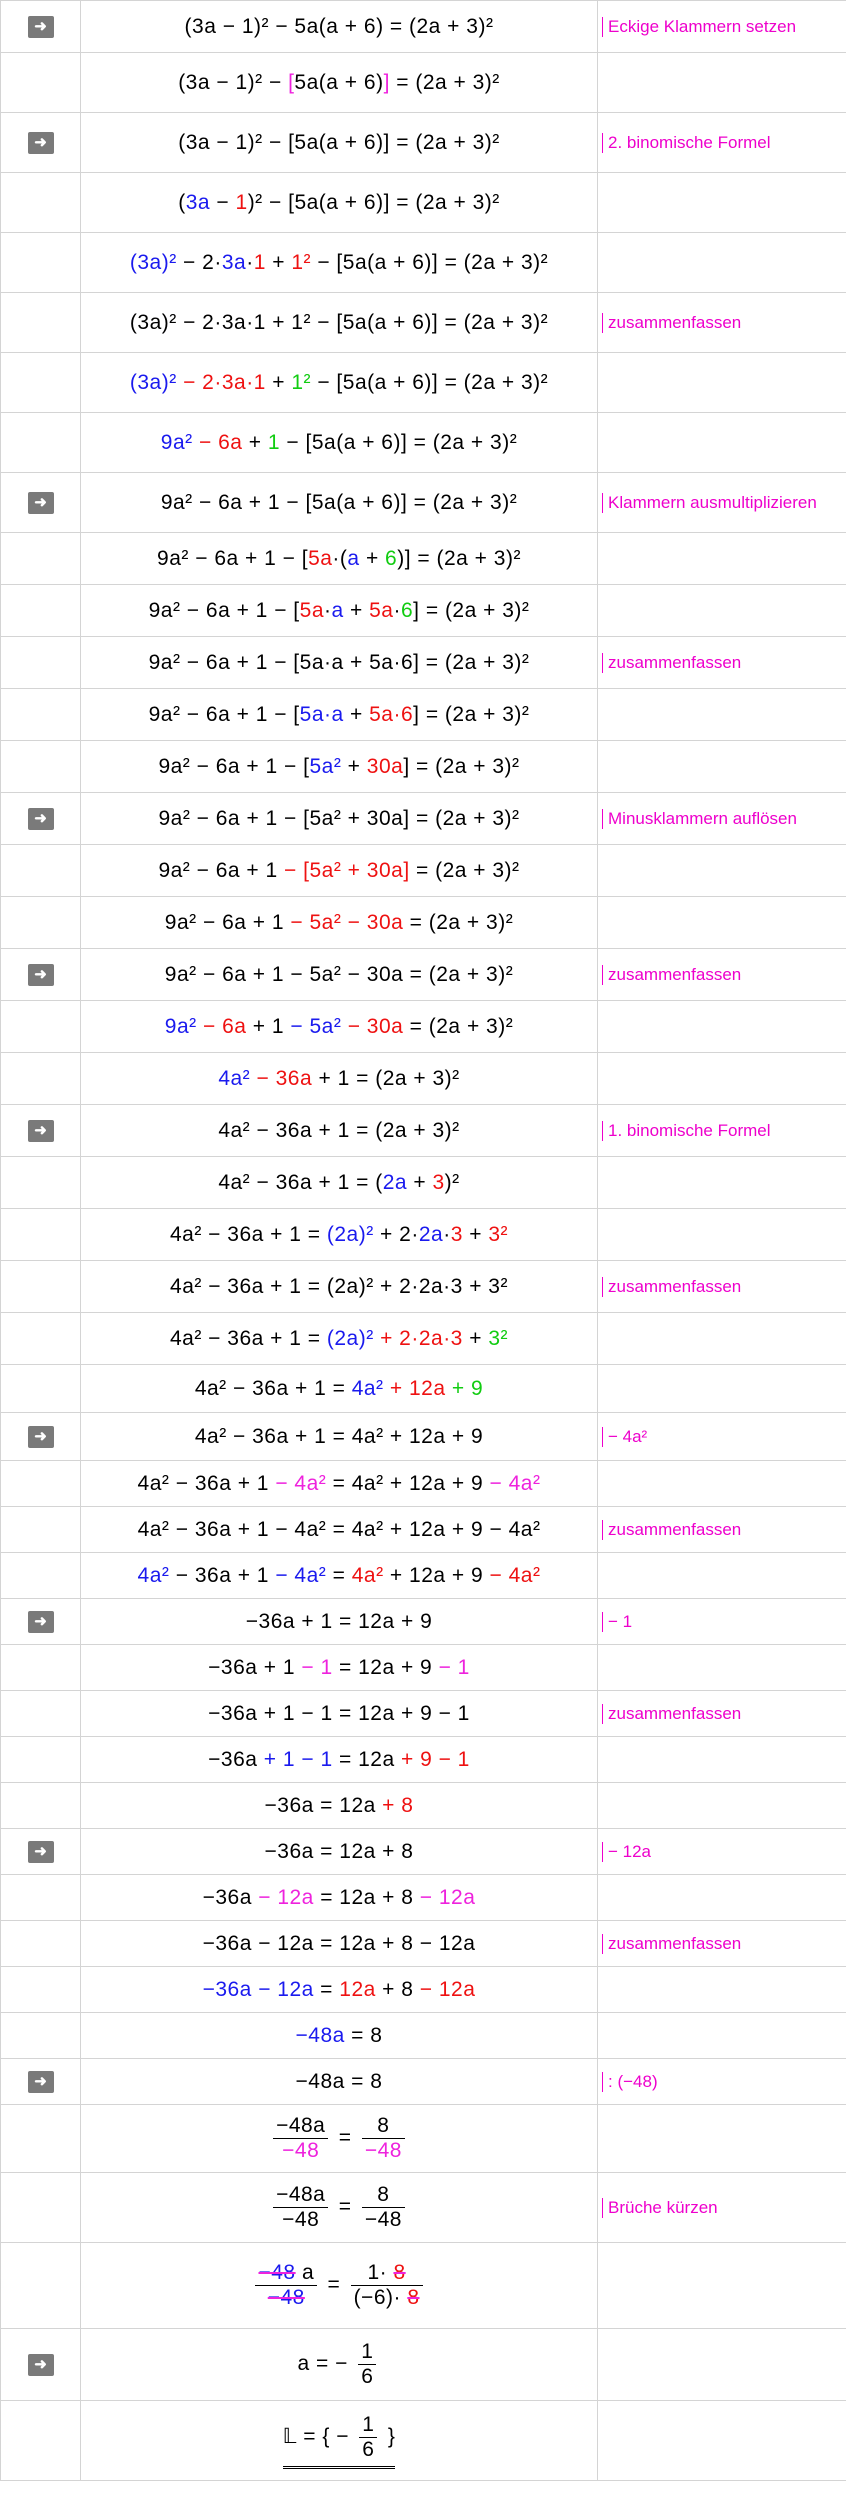  I want to click on step-note: − 12a, so click(626, 1851).